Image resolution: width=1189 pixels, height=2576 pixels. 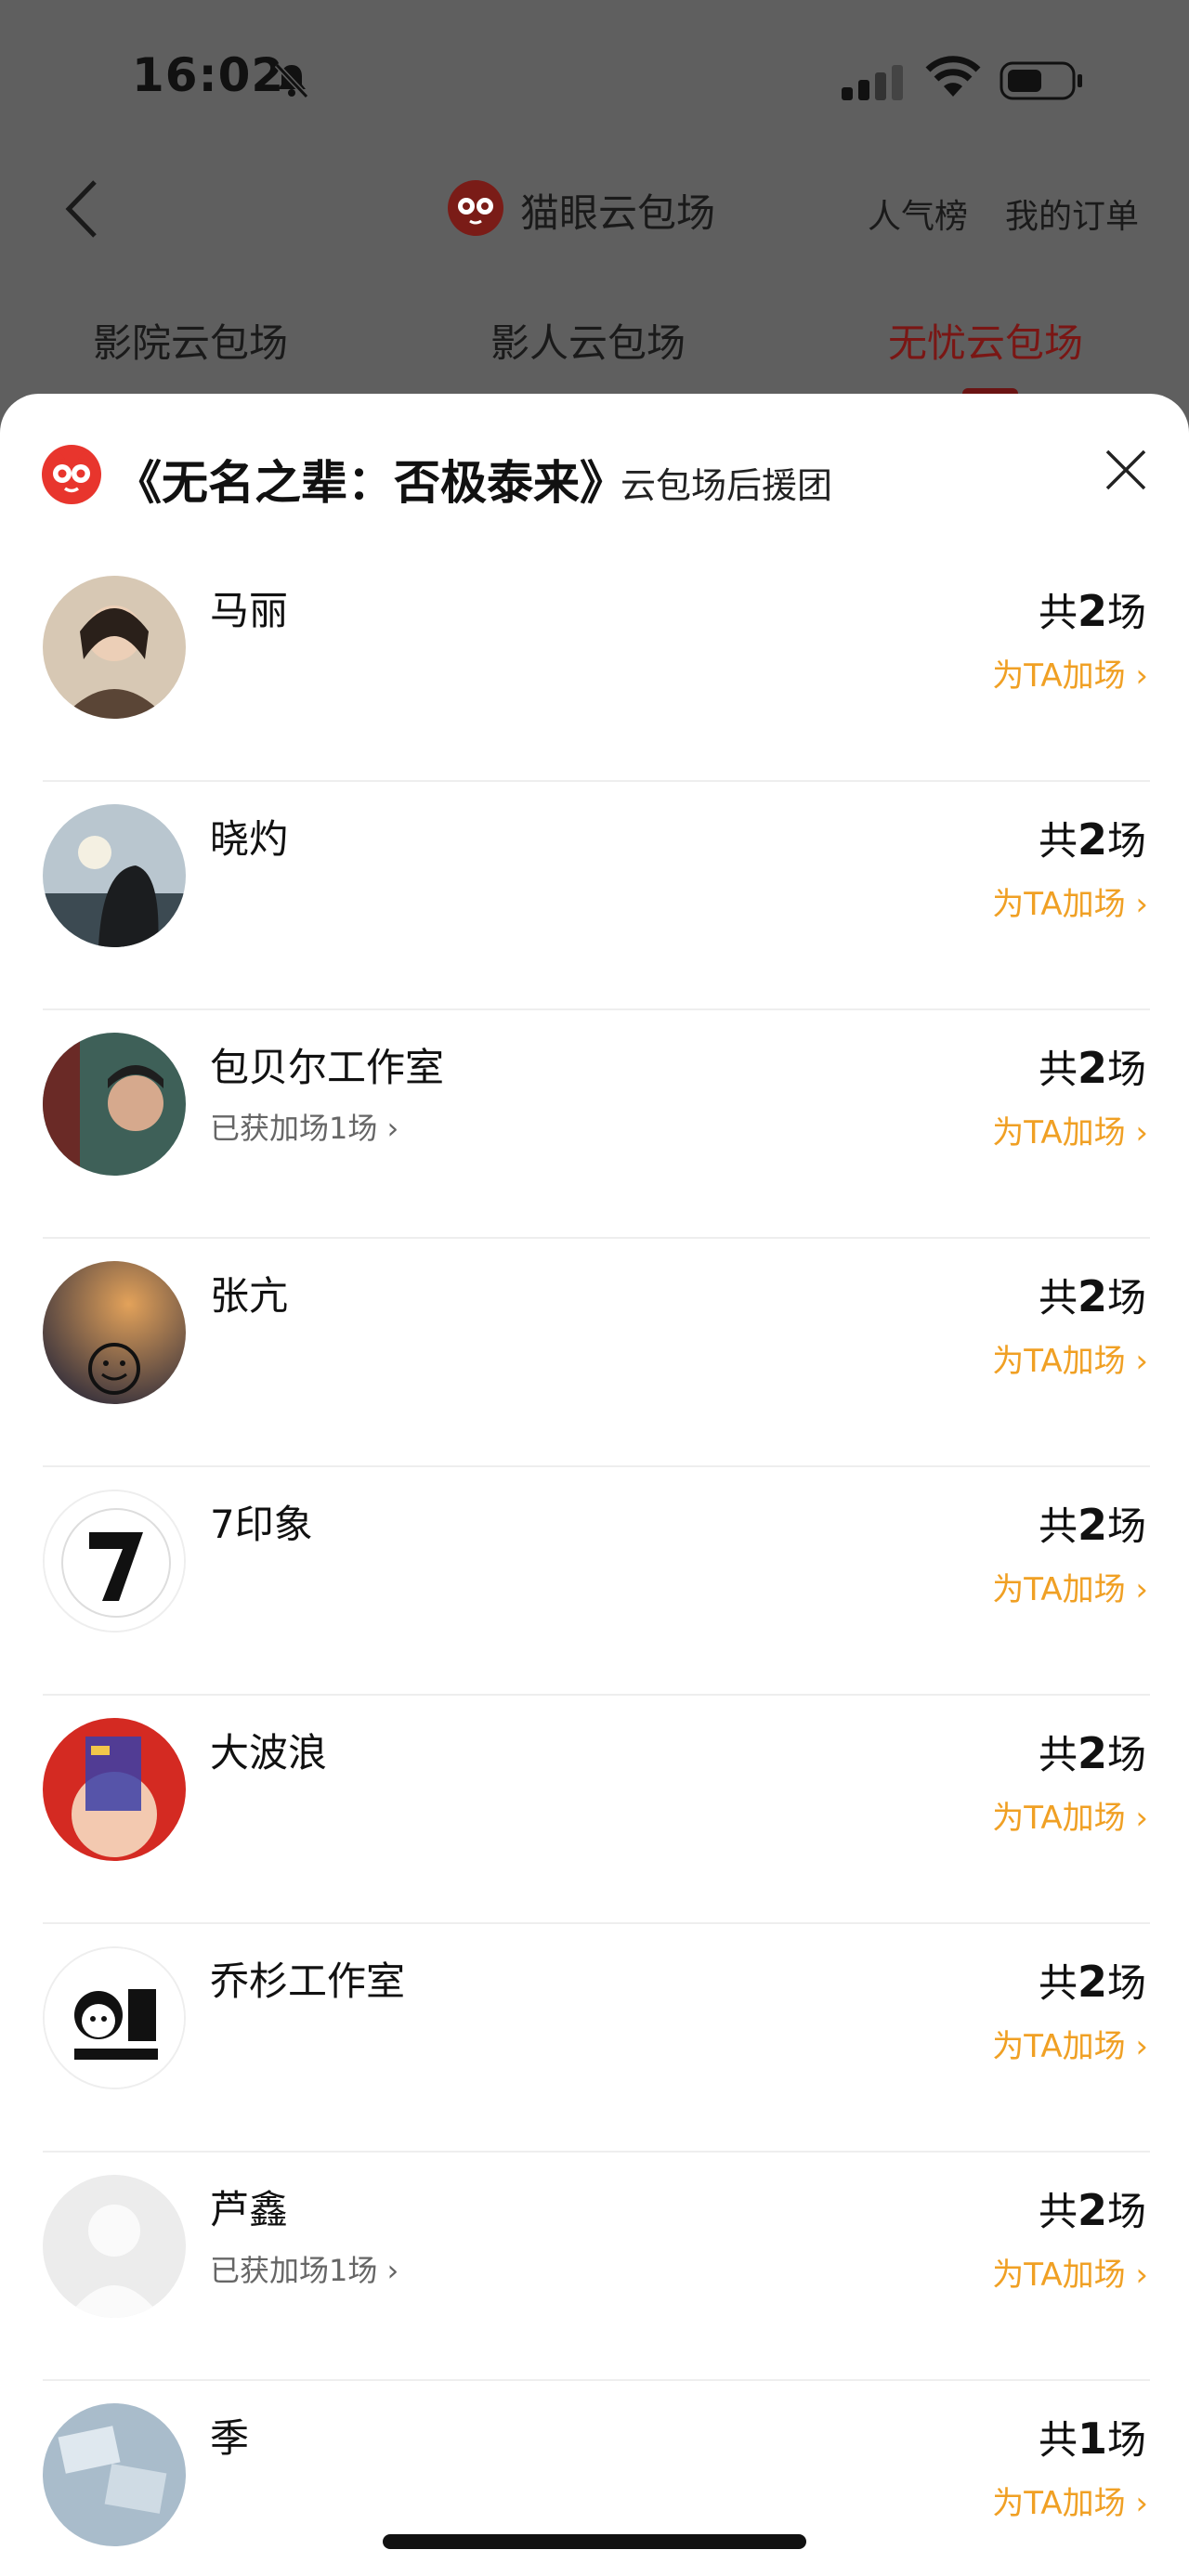 What do you see at coordinates (1072, 213) in the screenshot?
I see `my-orders-link: 我的订单` at bounding box center [1072, 213].